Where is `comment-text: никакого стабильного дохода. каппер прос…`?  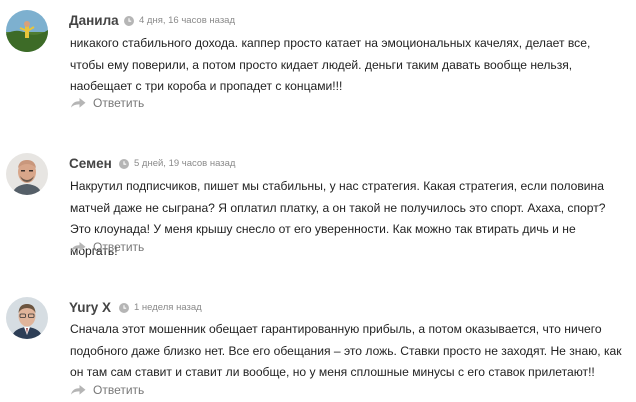 comment-text: никакого стабильного дохода. каппер прос… is located at coordinates (330, 64).